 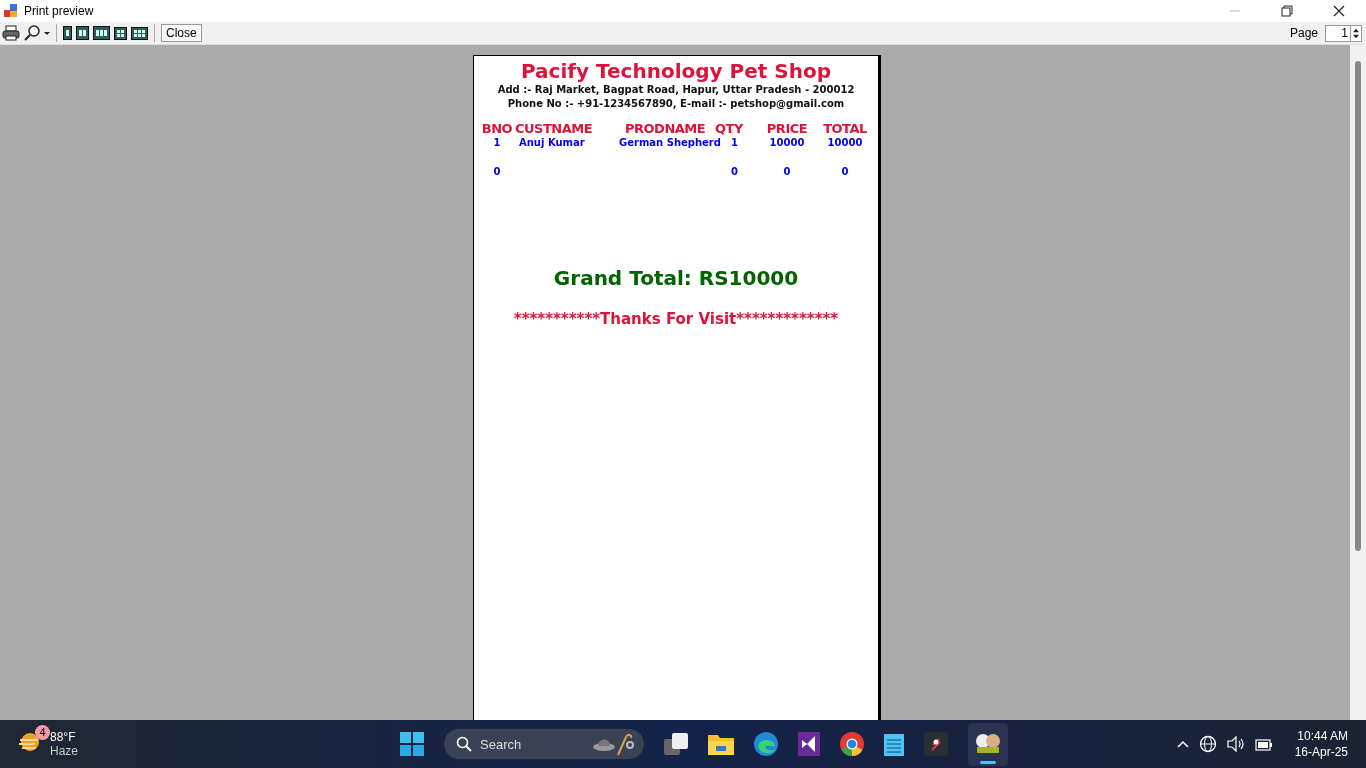 What do you see at coordinates (1321, 752) in the screenshot?
I see `clock-date: 16-Apr-25` at bounding box center [1321, 752].